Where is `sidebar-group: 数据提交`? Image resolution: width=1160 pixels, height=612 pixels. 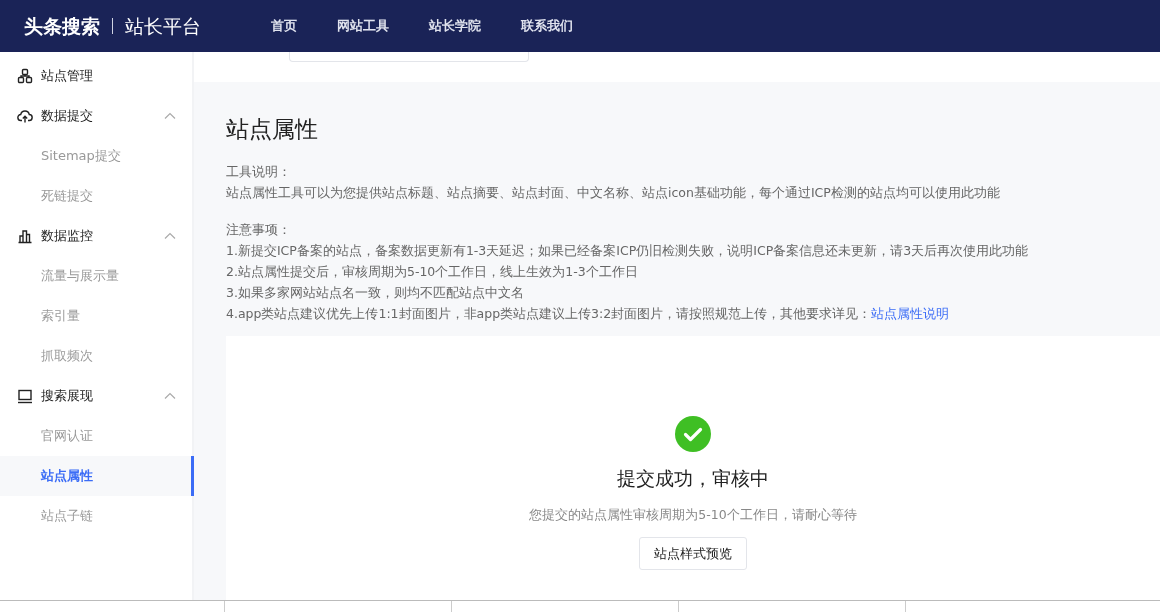 sidebar-group: 数据提交 is located at coordinates (96, 116).